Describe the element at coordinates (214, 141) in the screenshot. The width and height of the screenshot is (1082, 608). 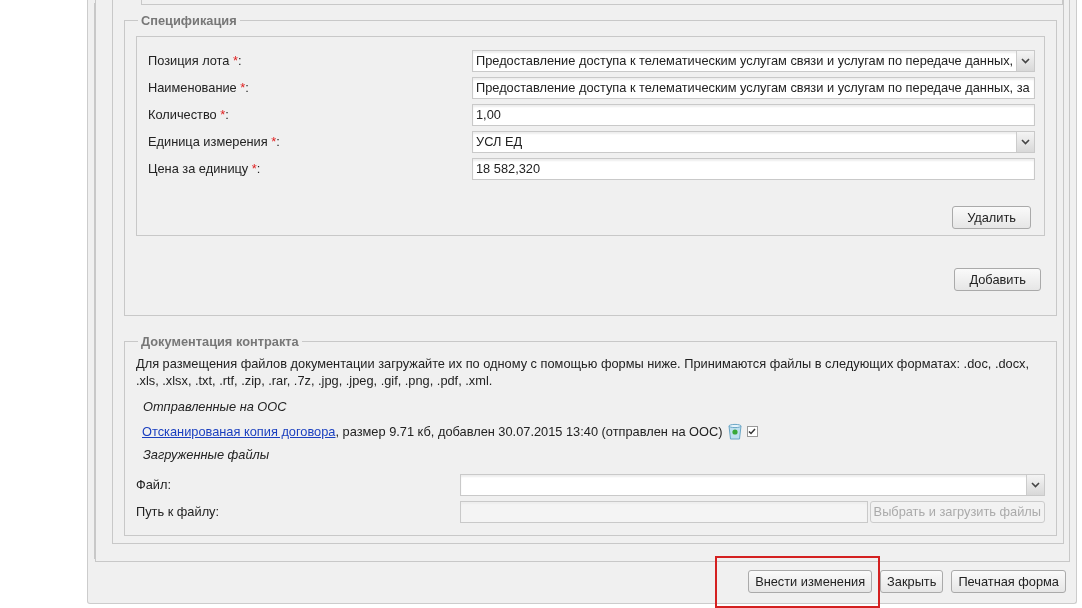
I see `field-label: Единица измерения *:` at that location.